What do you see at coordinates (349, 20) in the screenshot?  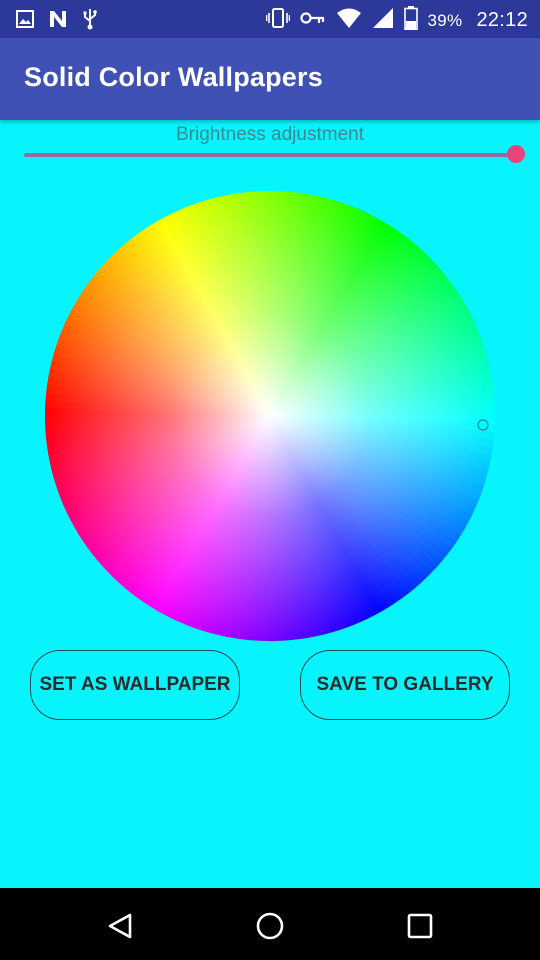 I see `wifi-icon` at bounding box center [349, 20].